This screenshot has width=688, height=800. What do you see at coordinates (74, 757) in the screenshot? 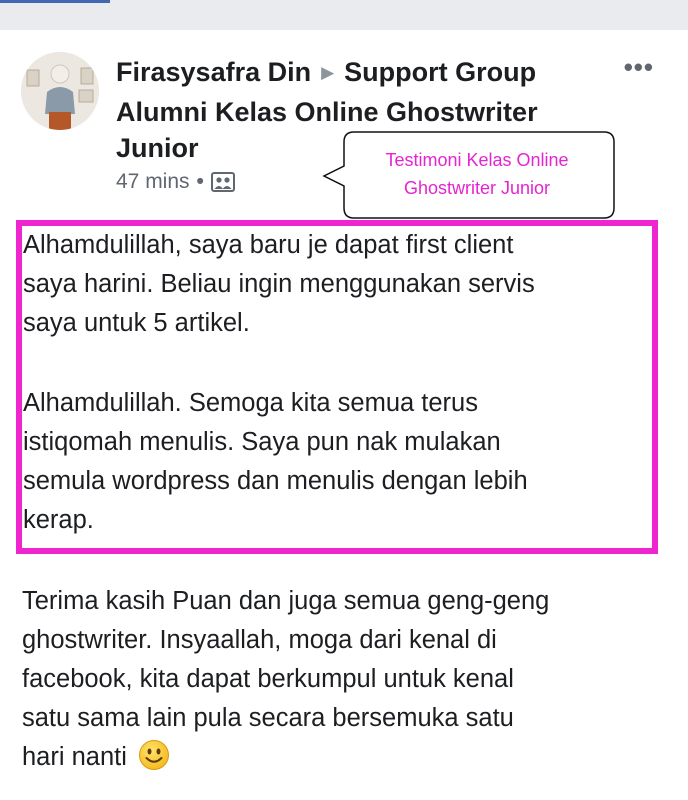
I see `text-line: hari nanti` at bounding box center [74, 757].